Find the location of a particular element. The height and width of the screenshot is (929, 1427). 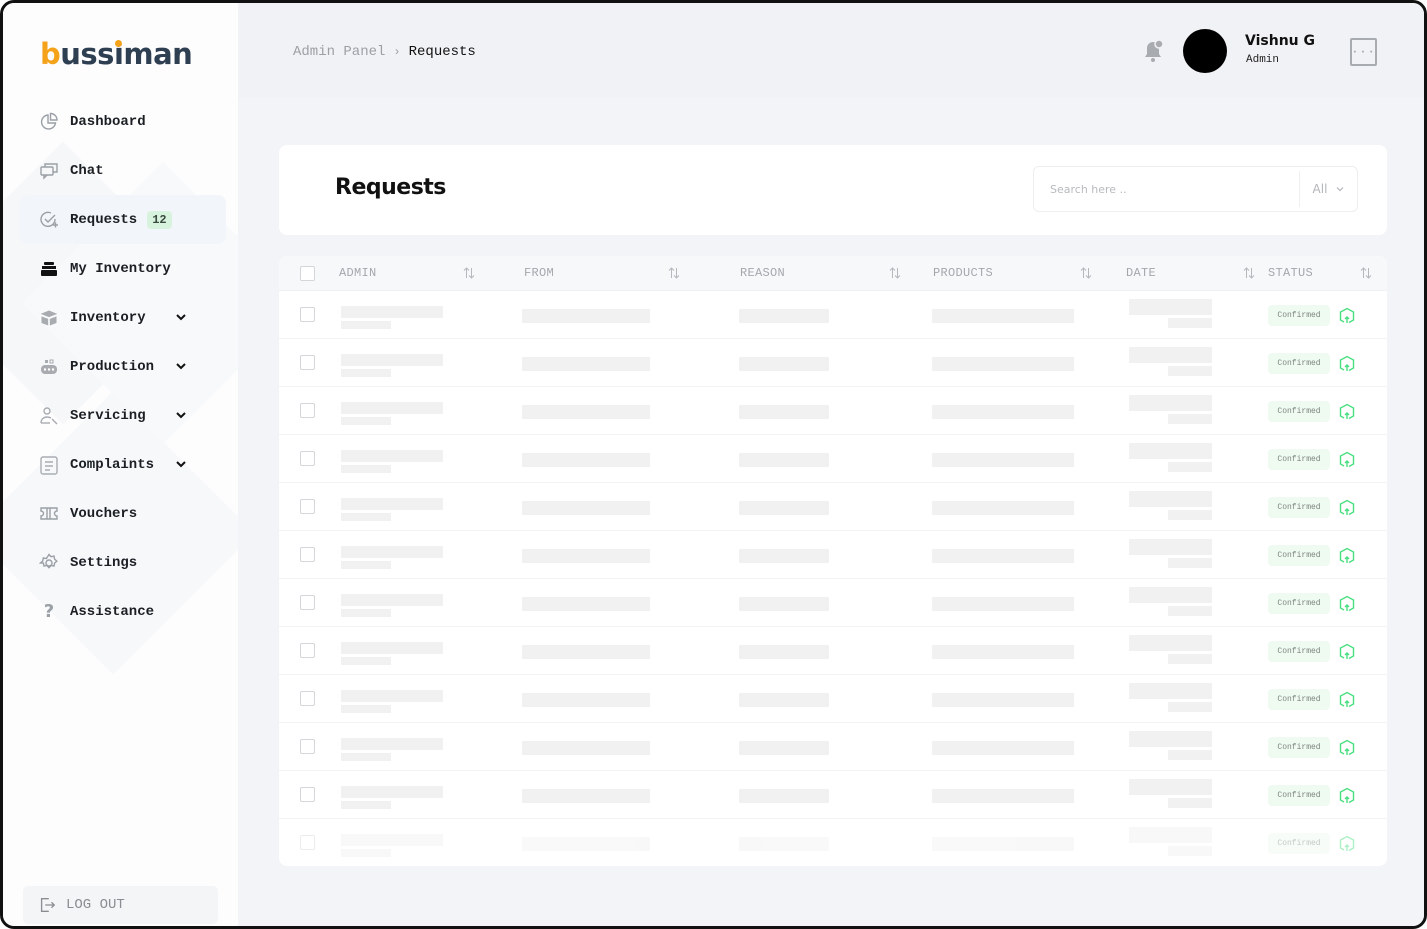

question-icon: ? is located at coordinates (49, 611).